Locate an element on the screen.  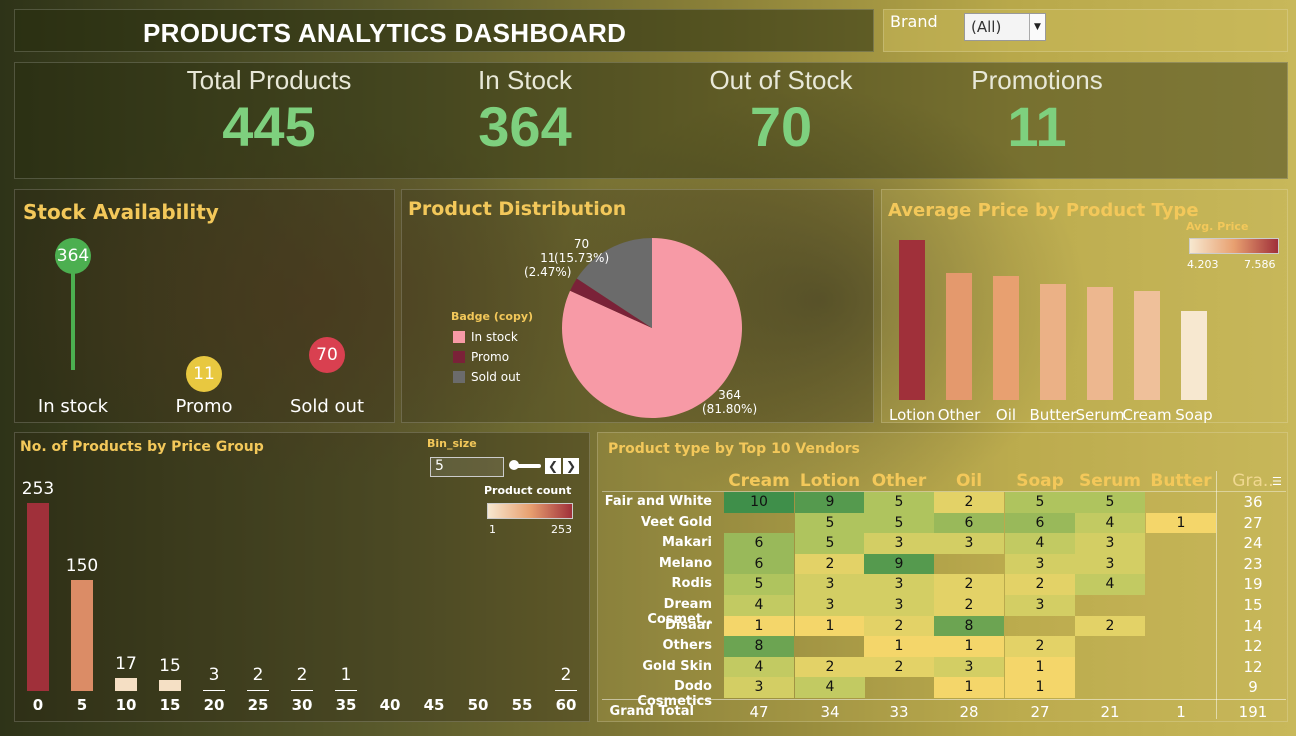
header-panel: PRODUCTS ANALYTICS DASHBOARD is located at coordinates (444, 30).